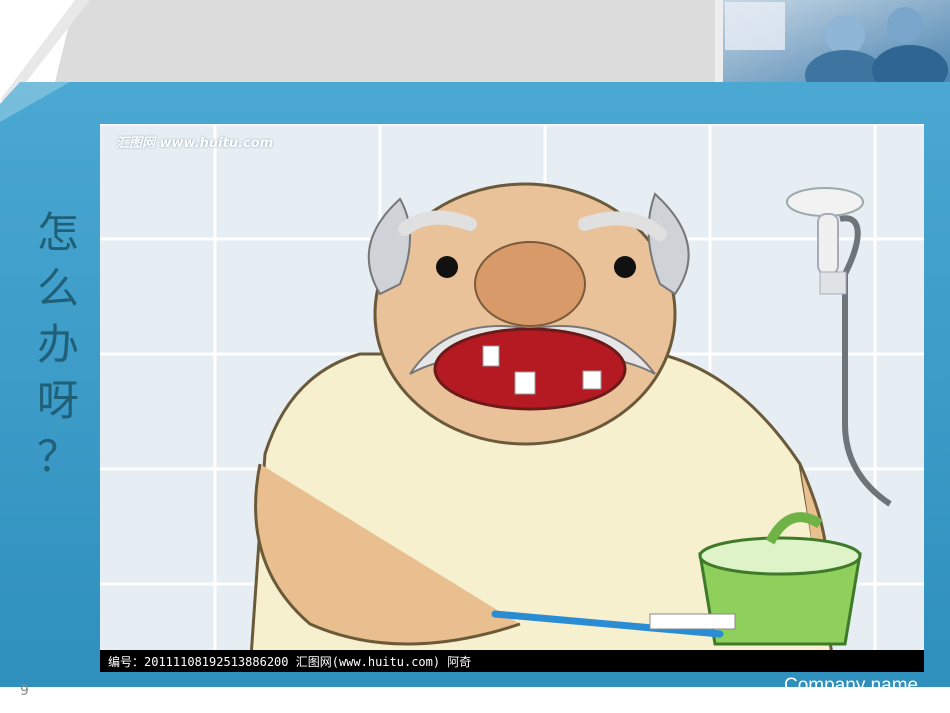  I want to click on title-char: 么, so click(57, 288).